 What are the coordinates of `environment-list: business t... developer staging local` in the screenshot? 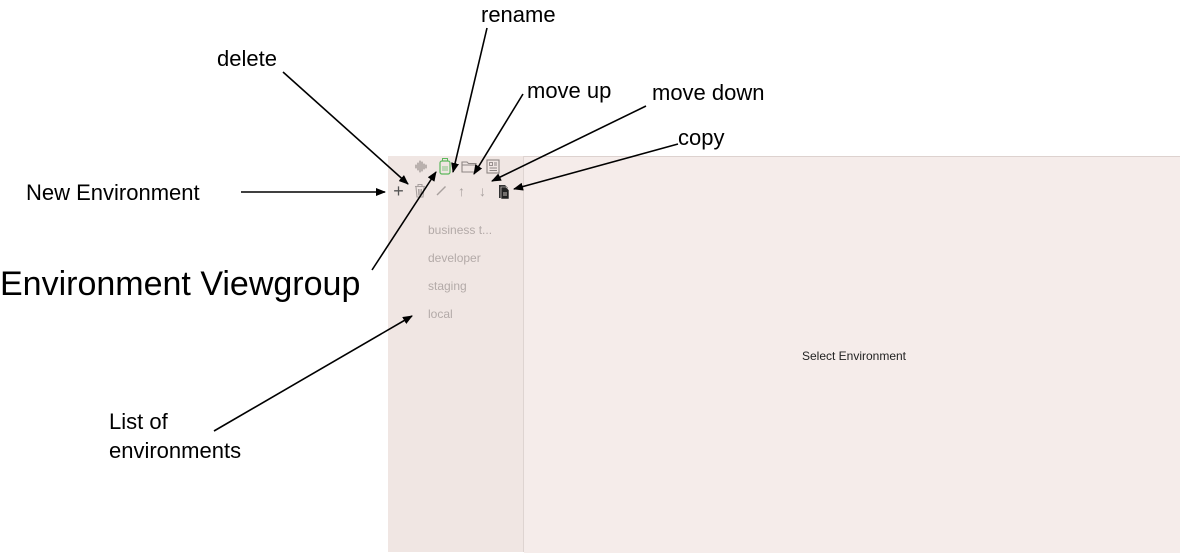 It's located at (468, 276).